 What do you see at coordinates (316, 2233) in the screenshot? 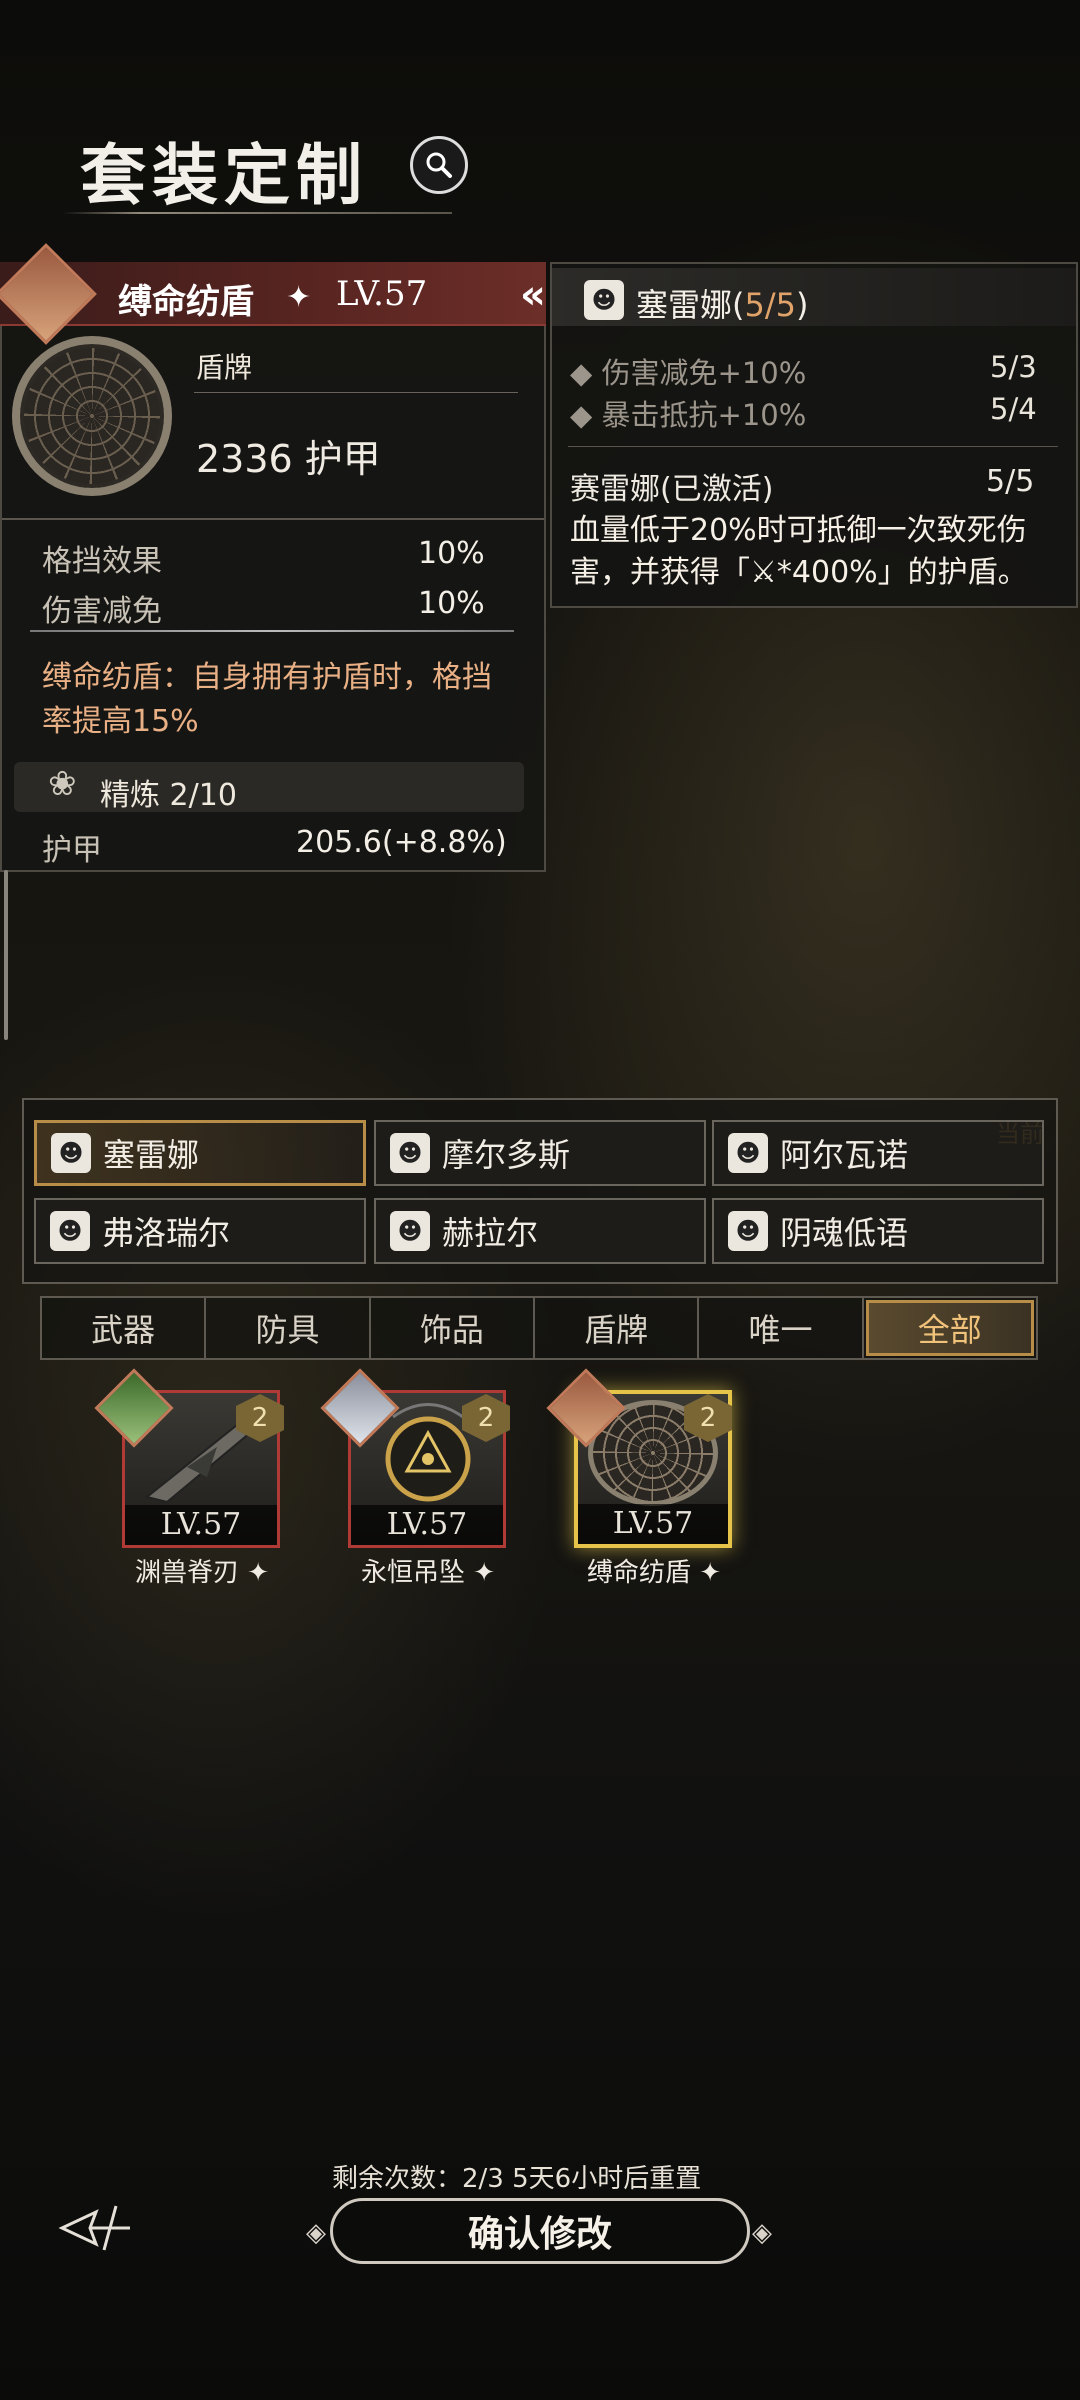
I see `confirm-left-ornament: ◈` at bounding box center [316, 2233].